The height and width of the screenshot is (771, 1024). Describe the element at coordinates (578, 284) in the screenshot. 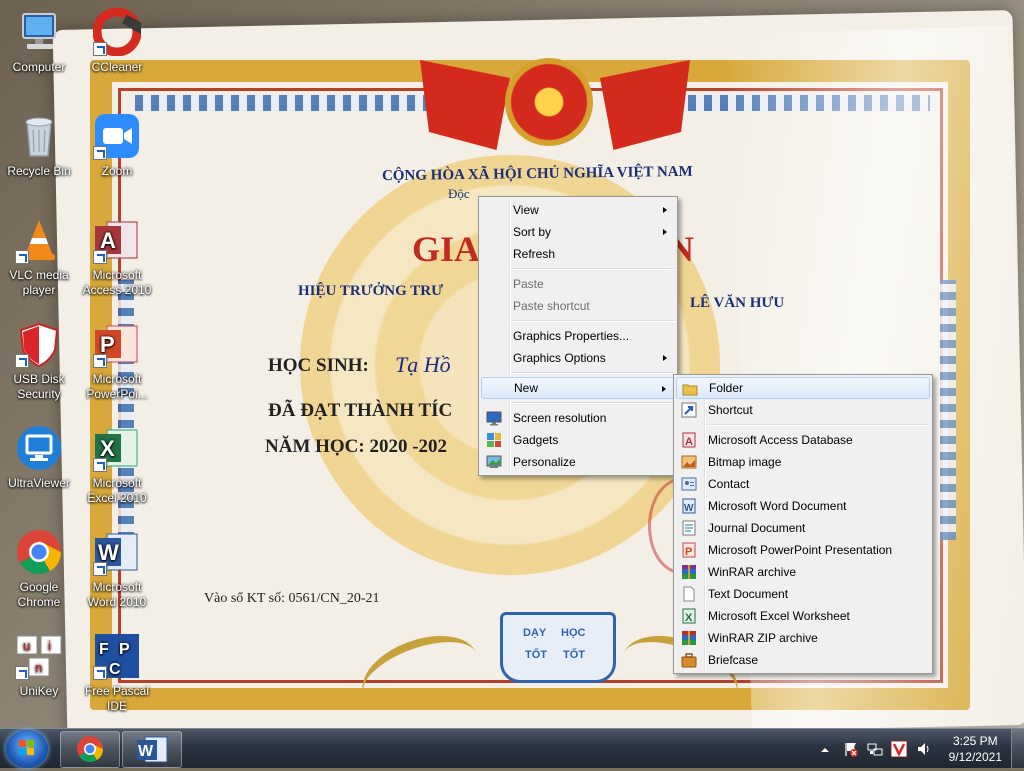

I see `menu-item-paste: Paste` at that location.